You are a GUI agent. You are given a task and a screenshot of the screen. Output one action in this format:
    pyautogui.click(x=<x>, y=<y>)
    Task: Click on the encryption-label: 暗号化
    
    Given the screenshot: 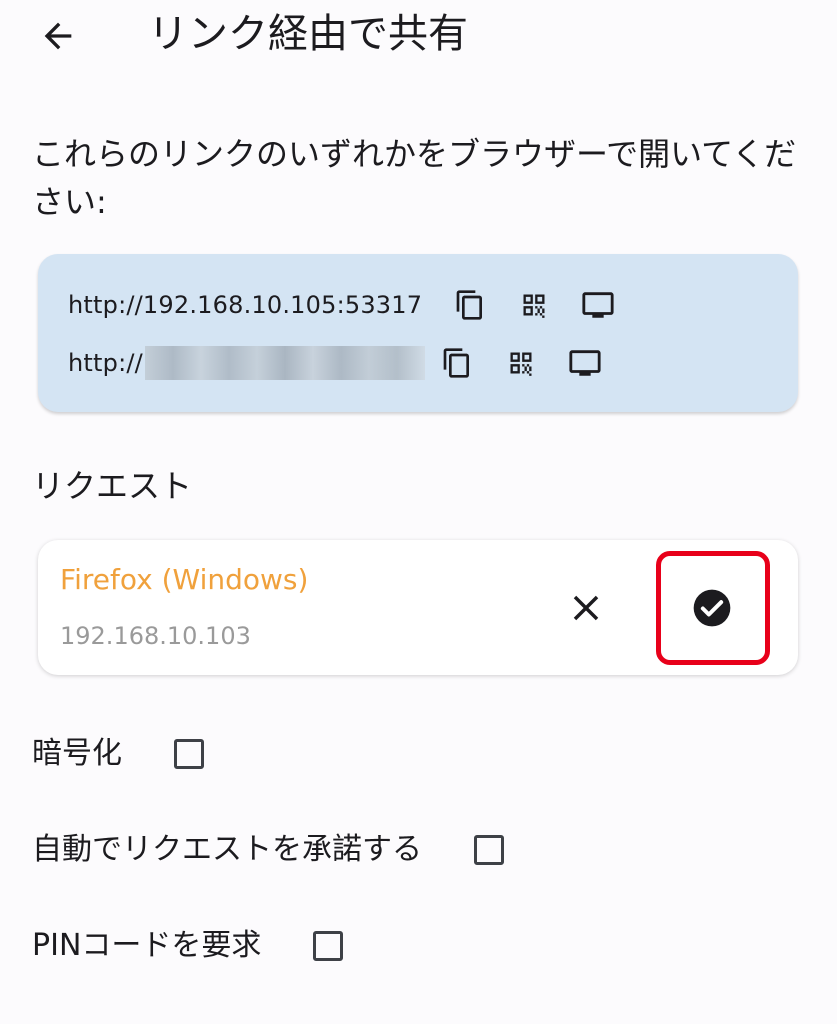 What is the action you would take?
    pyautogui.click(x=77, y=753)
    